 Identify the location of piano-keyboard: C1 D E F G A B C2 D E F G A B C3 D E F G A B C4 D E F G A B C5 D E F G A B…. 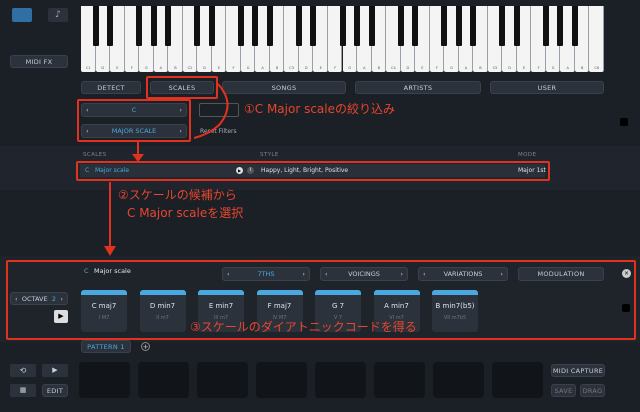
(342, 39).